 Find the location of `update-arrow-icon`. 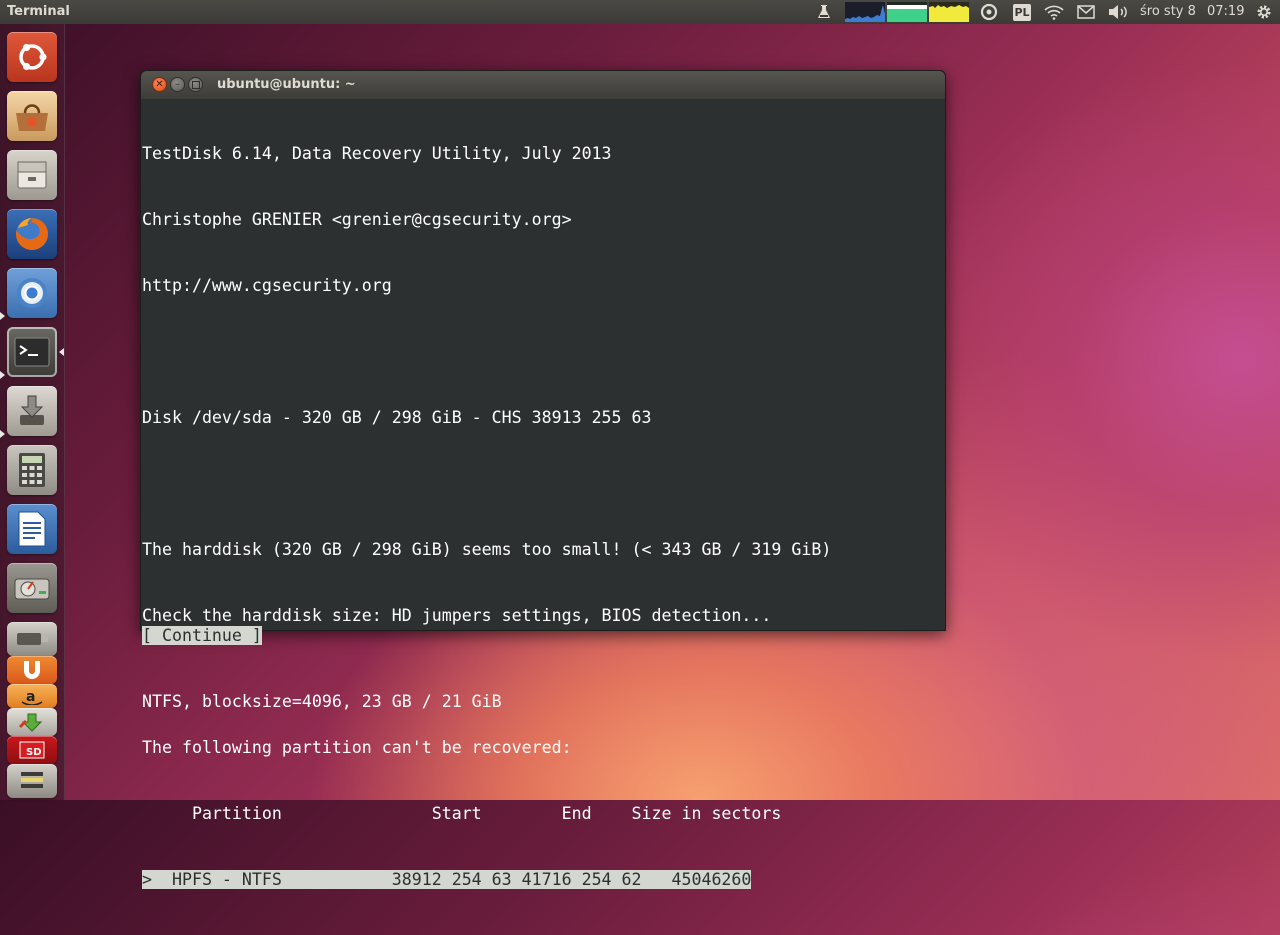

update-arrow-icon is located at coordinates (30, 722).